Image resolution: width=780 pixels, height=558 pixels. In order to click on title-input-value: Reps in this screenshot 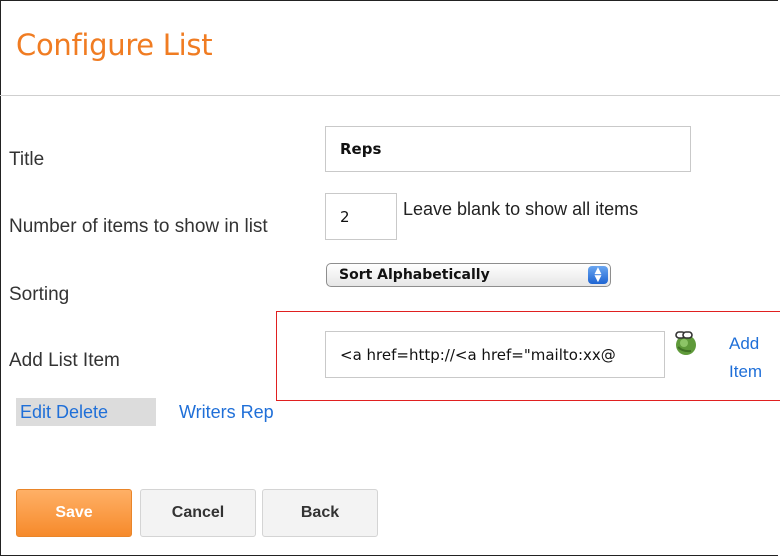, I will do `click(361, 149)`.